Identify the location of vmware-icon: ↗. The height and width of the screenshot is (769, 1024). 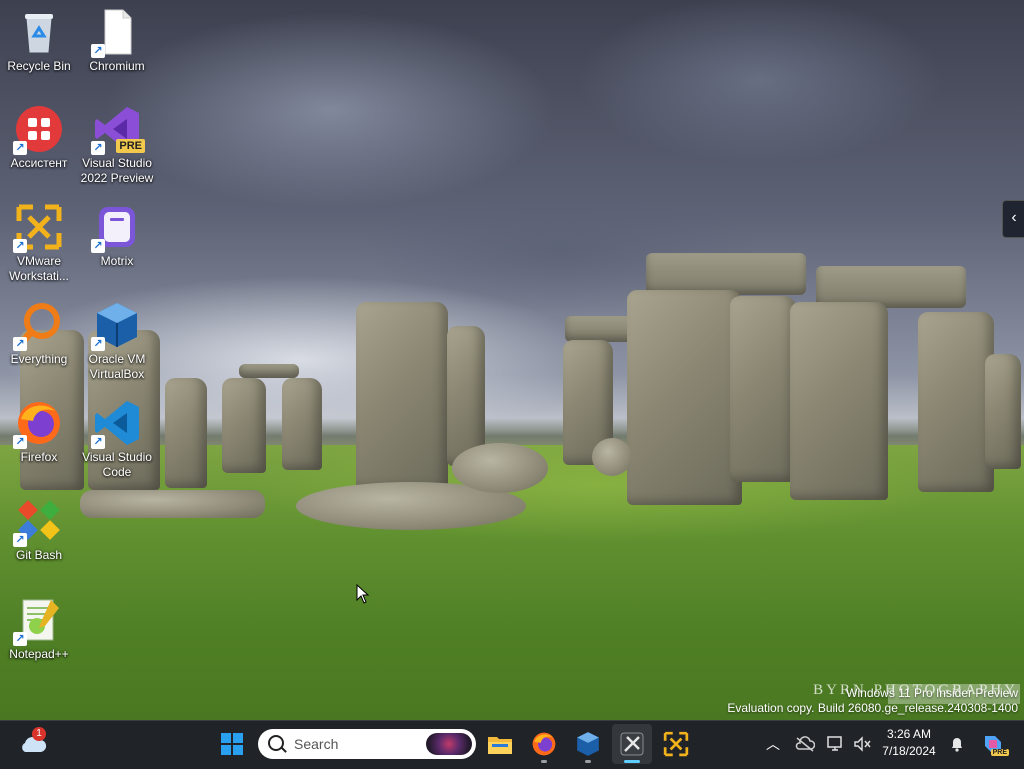
(38, 228).